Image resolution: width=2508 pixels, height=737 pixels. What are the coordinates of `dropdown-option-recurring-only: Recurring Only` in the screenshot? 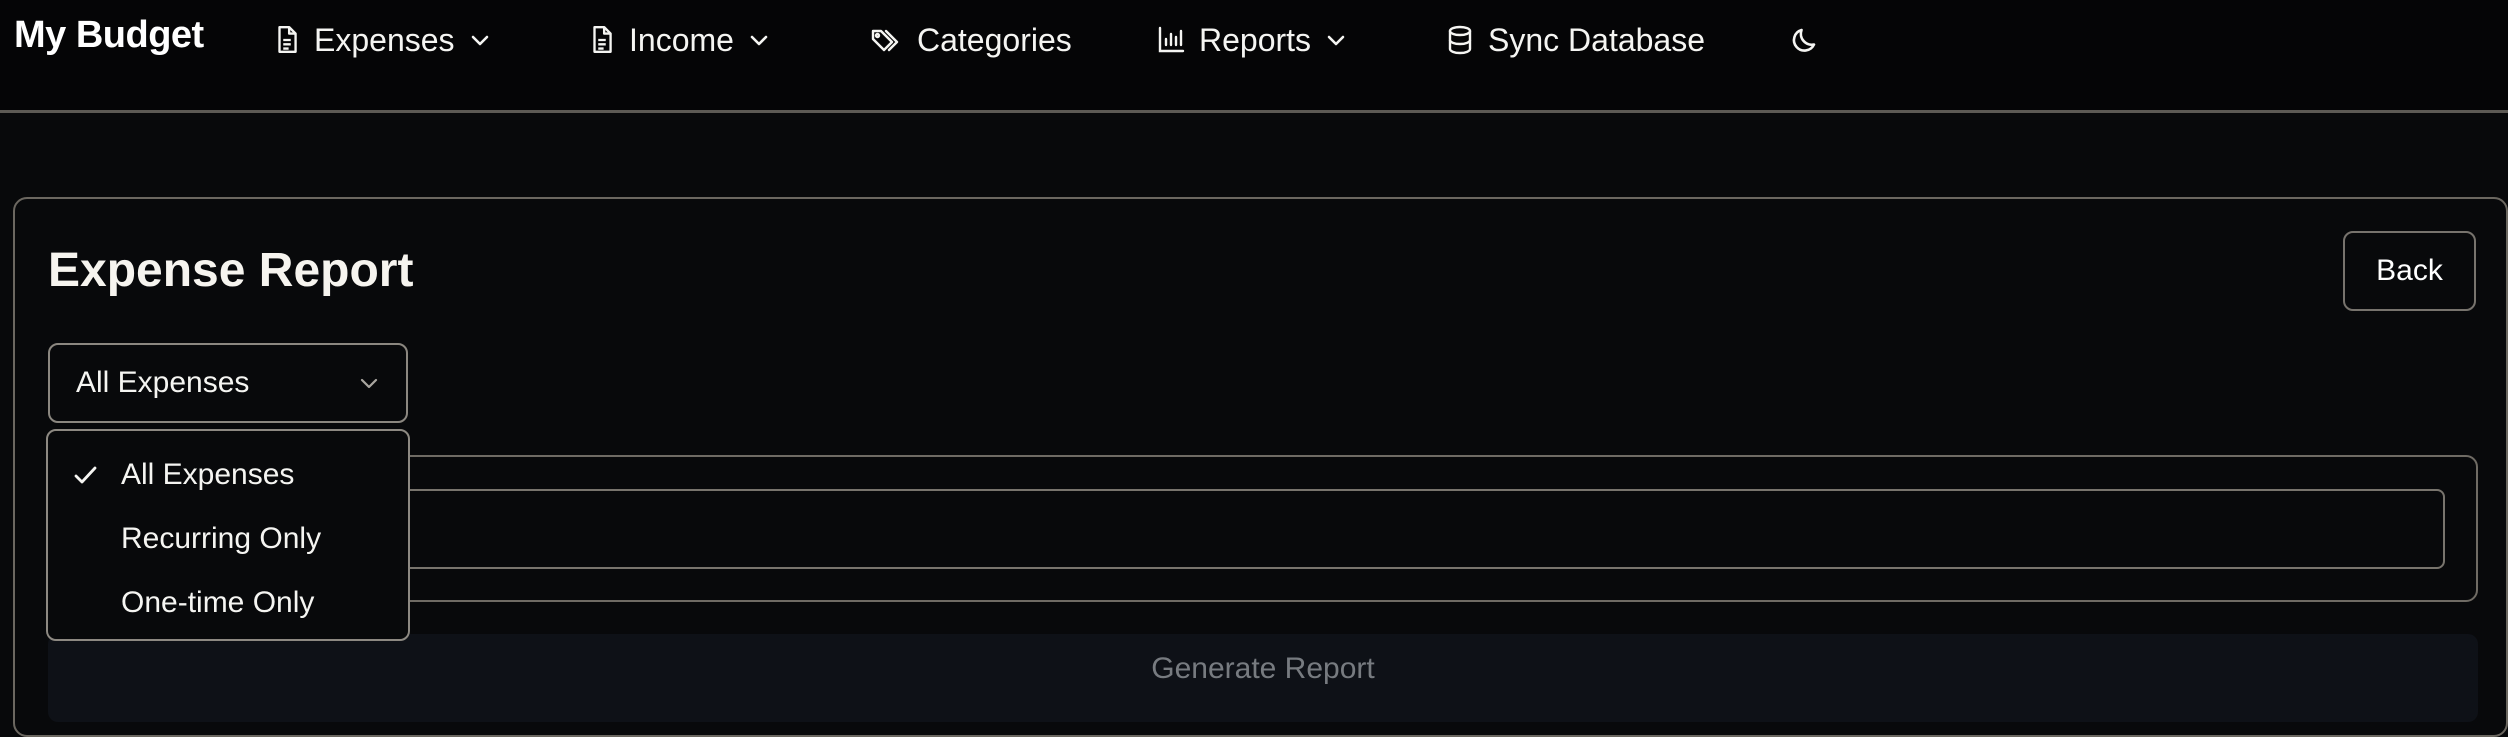 It's located at (228, 540).